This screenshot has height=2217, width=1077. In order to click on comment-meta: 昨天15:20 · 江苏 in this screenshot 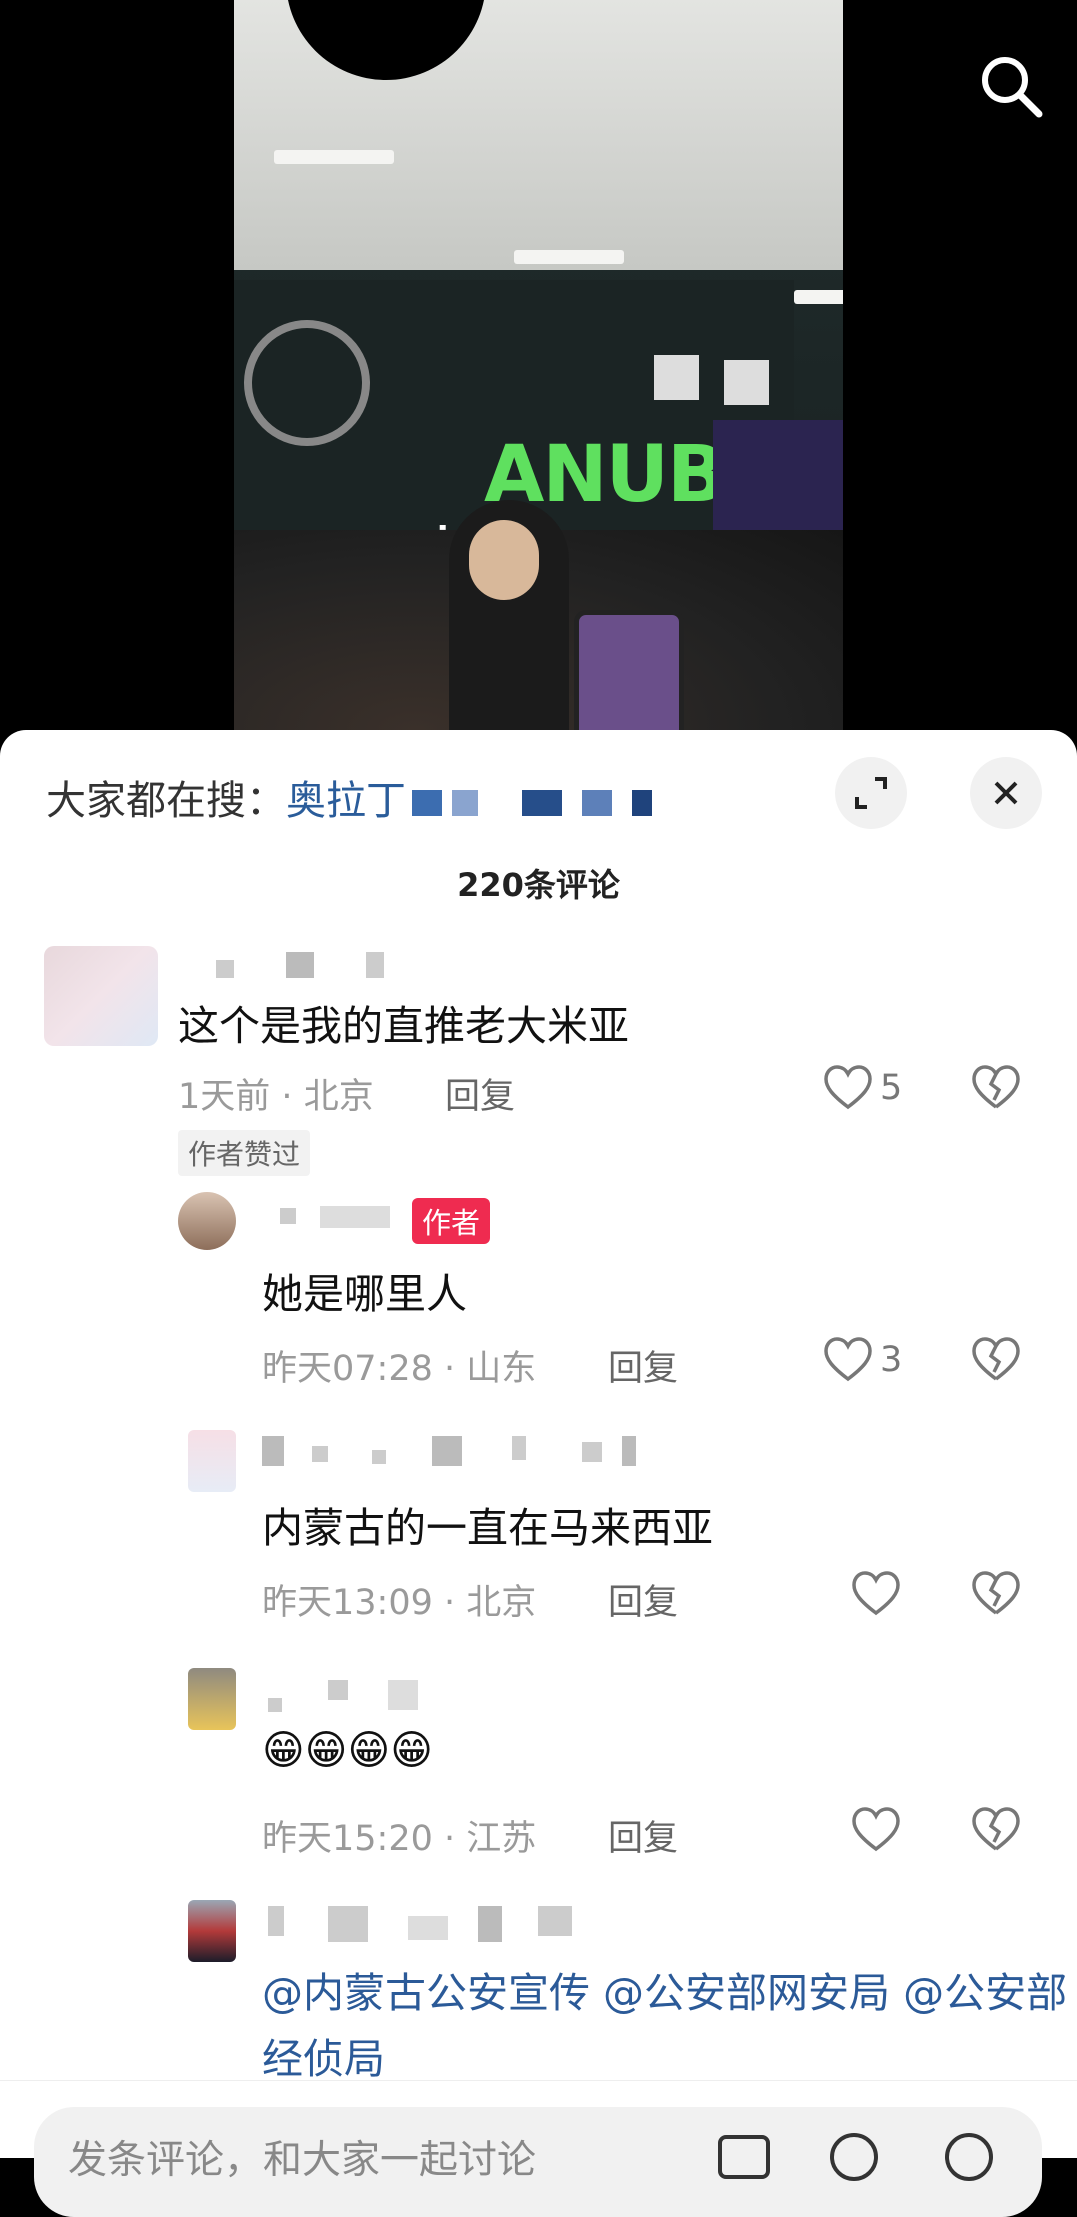, I will do `click(399, 1835)`.